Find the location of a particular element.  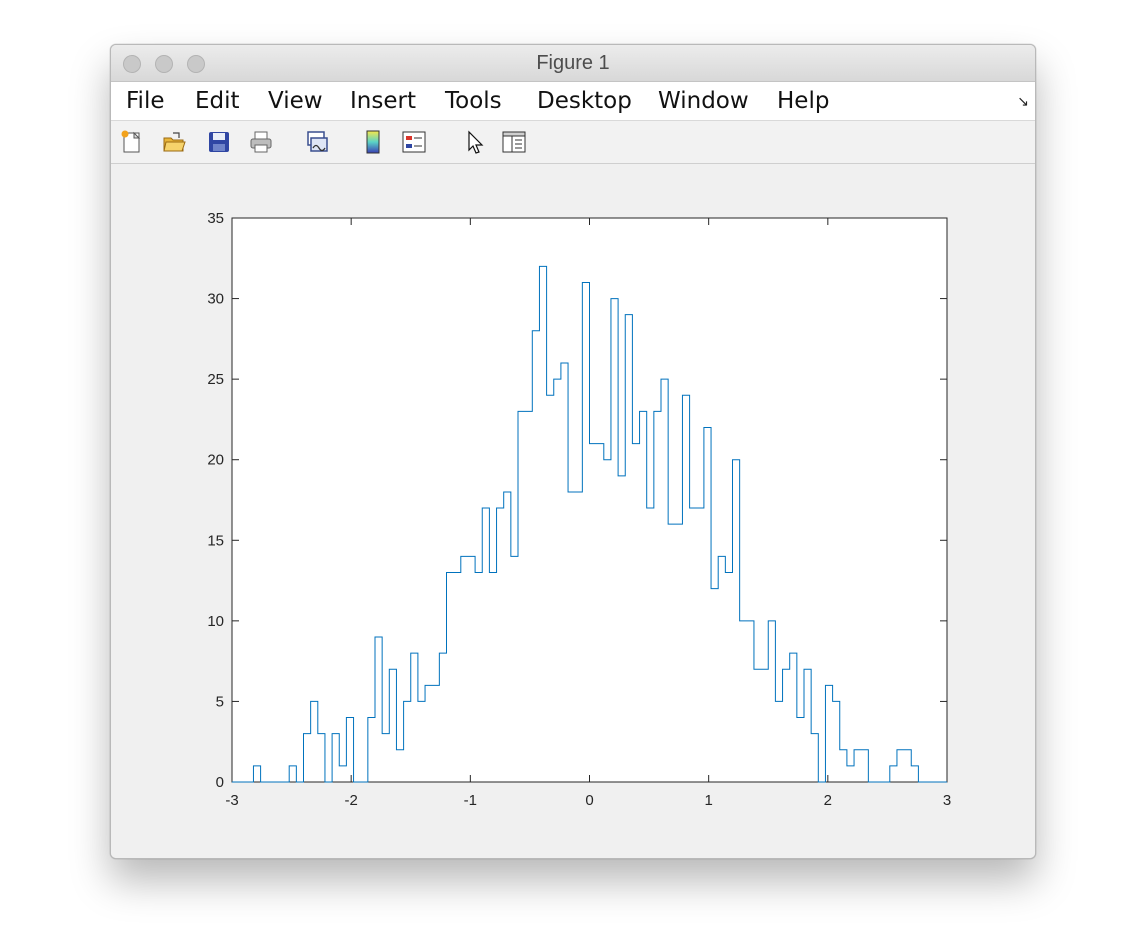

menu-insert: Insert is located at coordinates (383, 101).